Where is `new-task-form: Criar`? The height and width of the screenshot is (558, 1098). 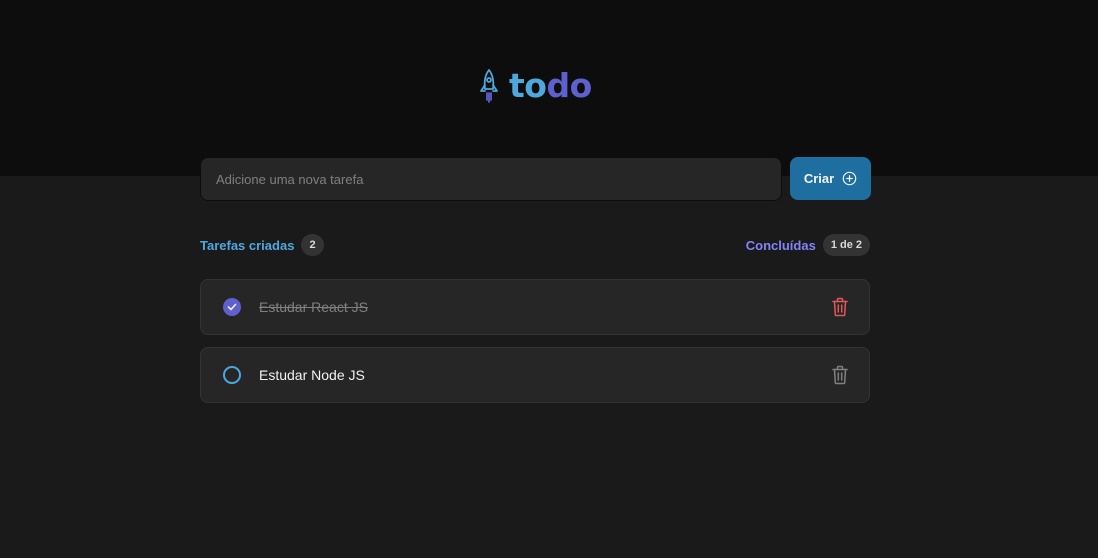 new-task-form: Criar is located at coordinates (535, 179).